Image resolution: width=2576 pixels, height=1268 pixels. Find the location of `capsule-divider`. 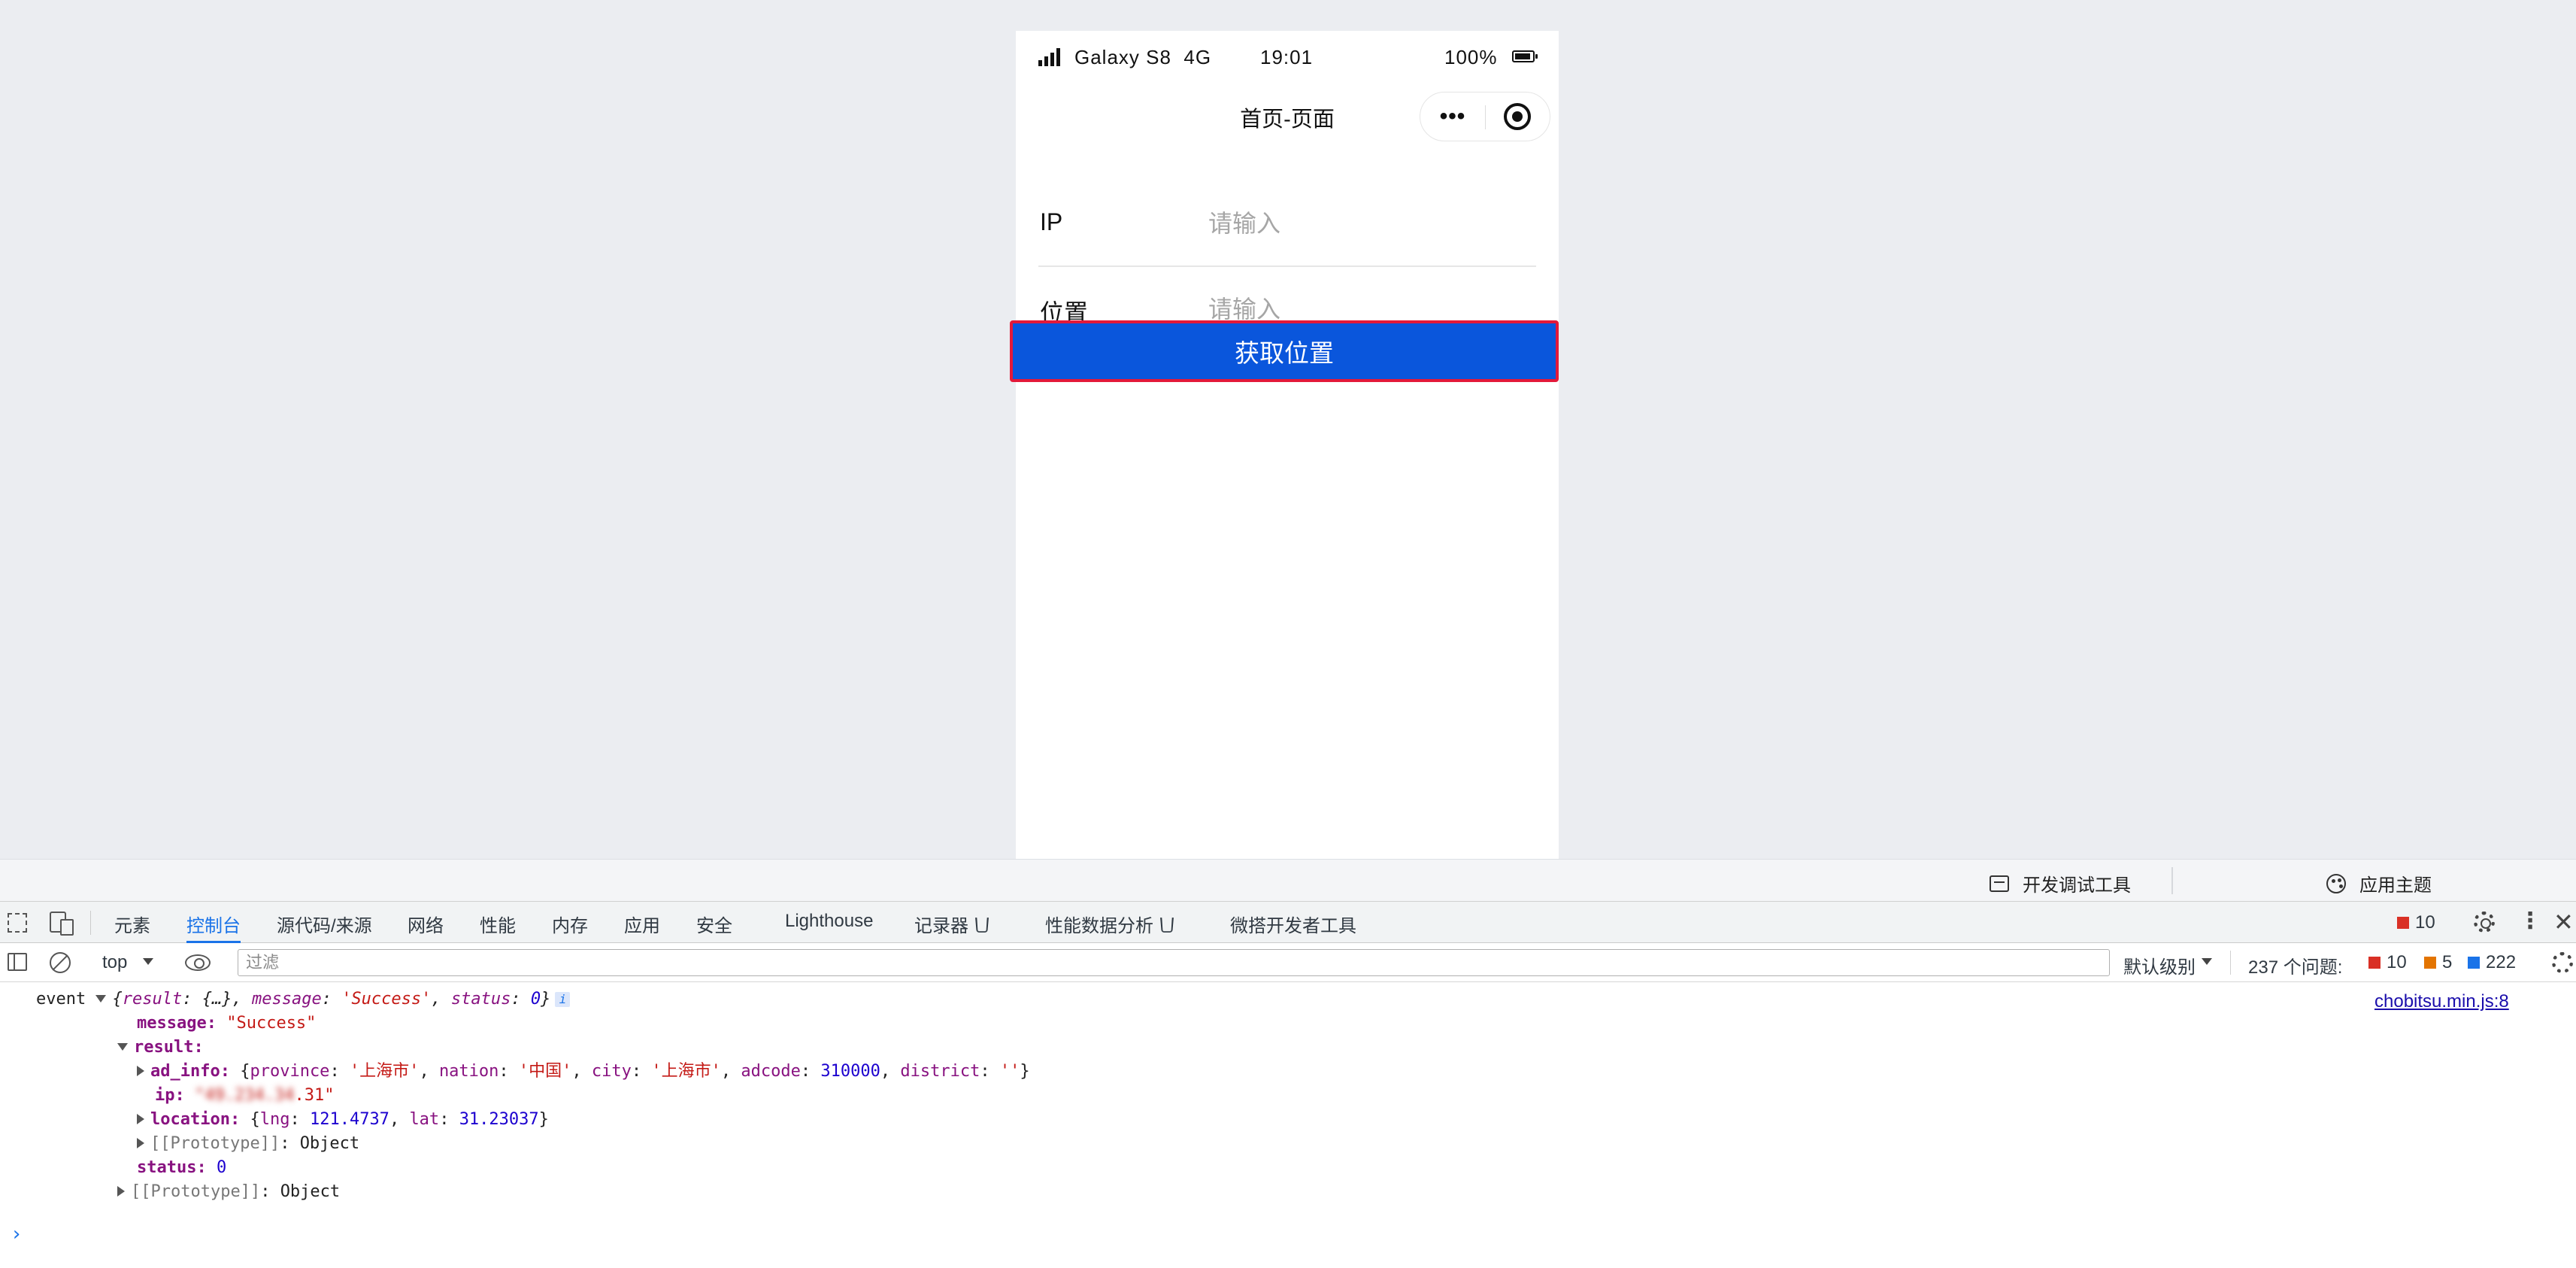

capsule-divider is located at coordinates (1485, 117).